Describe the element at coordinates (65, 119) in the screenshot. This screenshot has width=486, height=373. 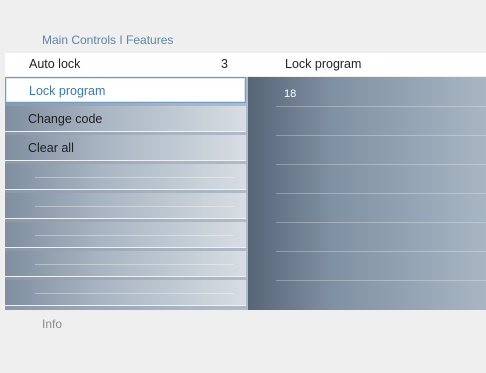
I see `menu-item-label: Change code` at that location.